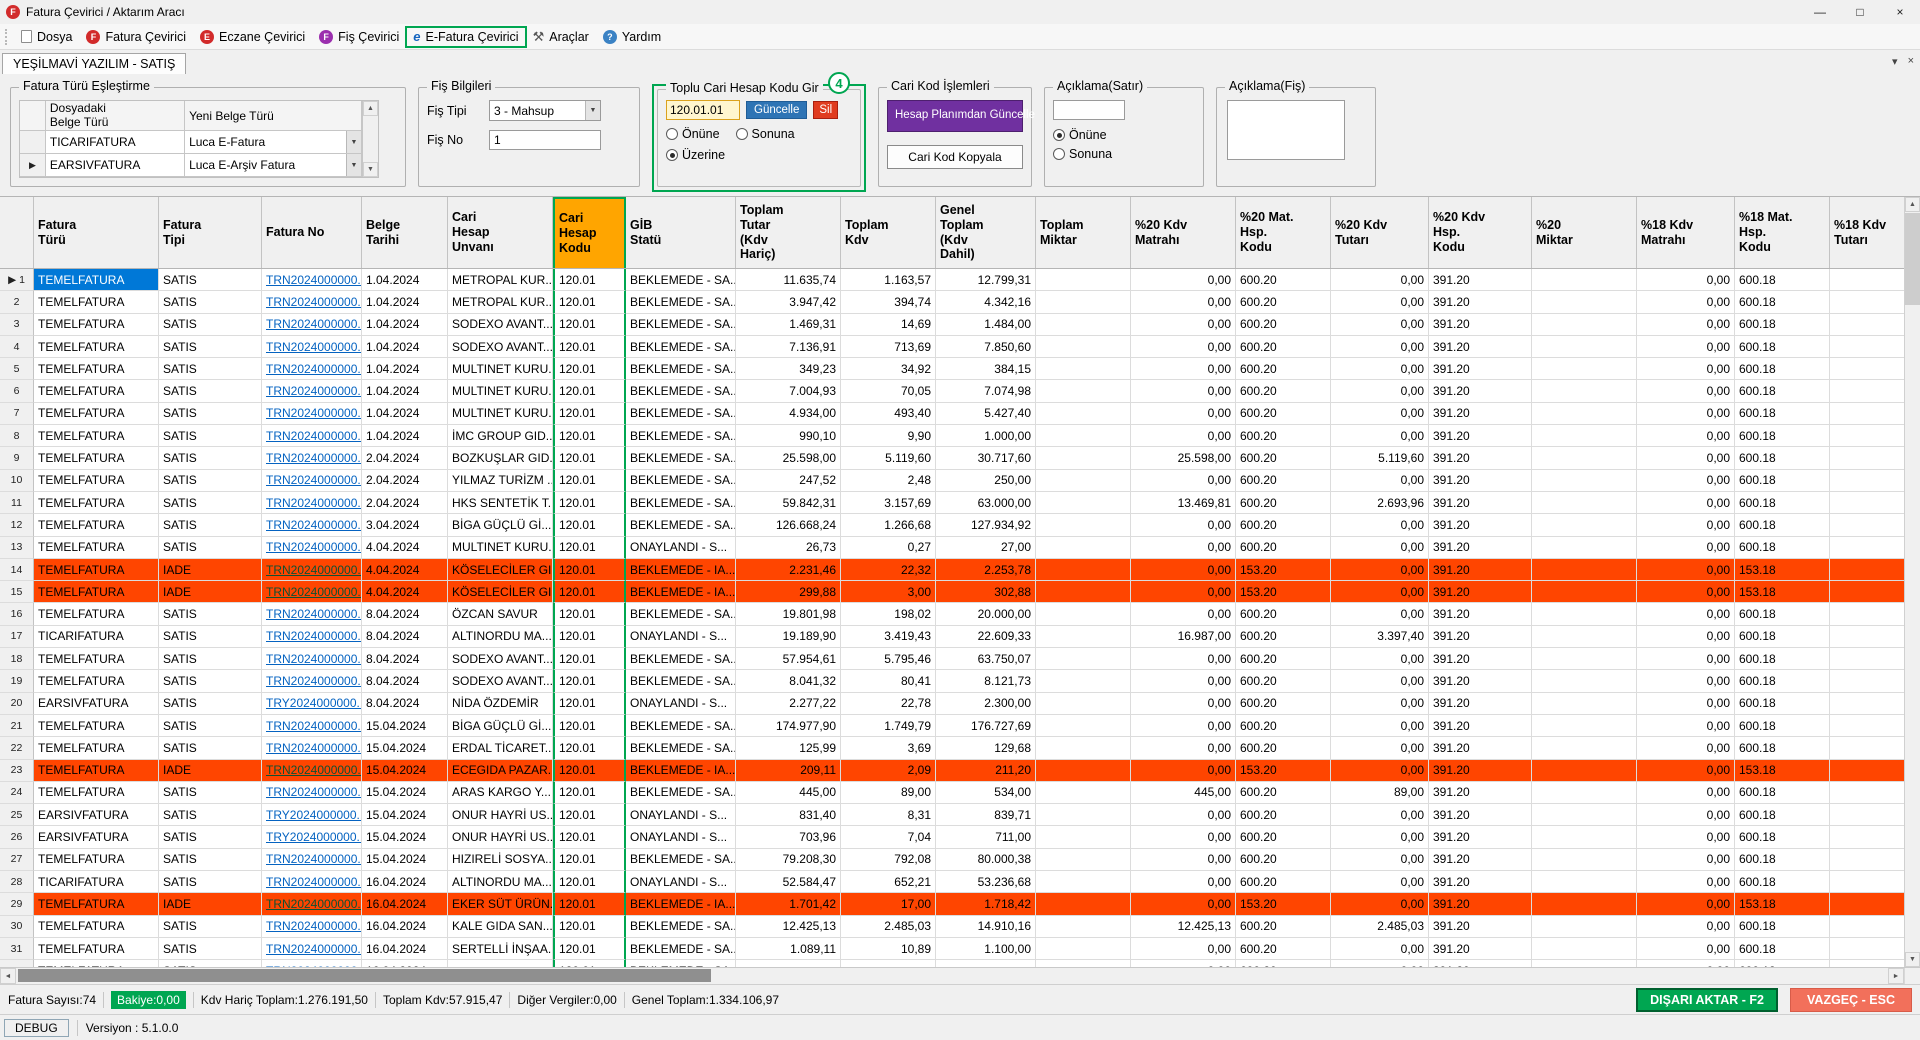  I want to click on cell-genel: 129,68, so click(986, 748).